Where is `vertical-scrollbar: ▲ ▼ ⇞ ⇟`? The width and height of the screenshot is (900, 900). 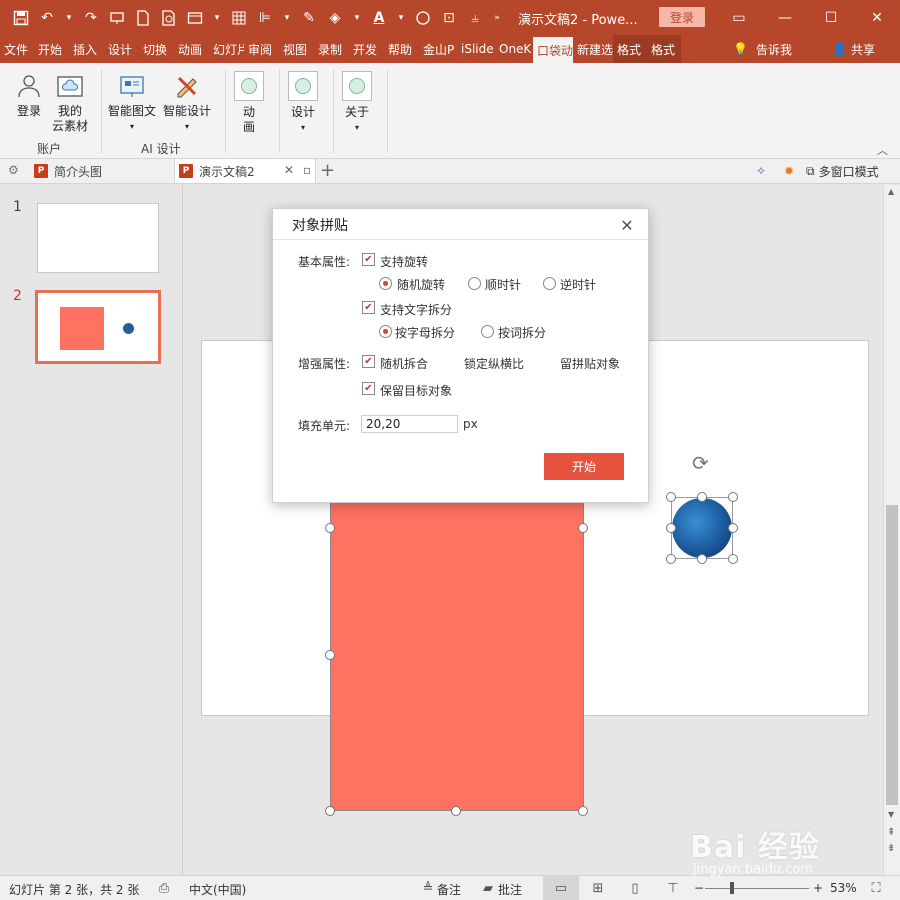
vertical-scrollbar: ▲ ▼ ⇞ ⇟ is located at coordinates (891, 530).